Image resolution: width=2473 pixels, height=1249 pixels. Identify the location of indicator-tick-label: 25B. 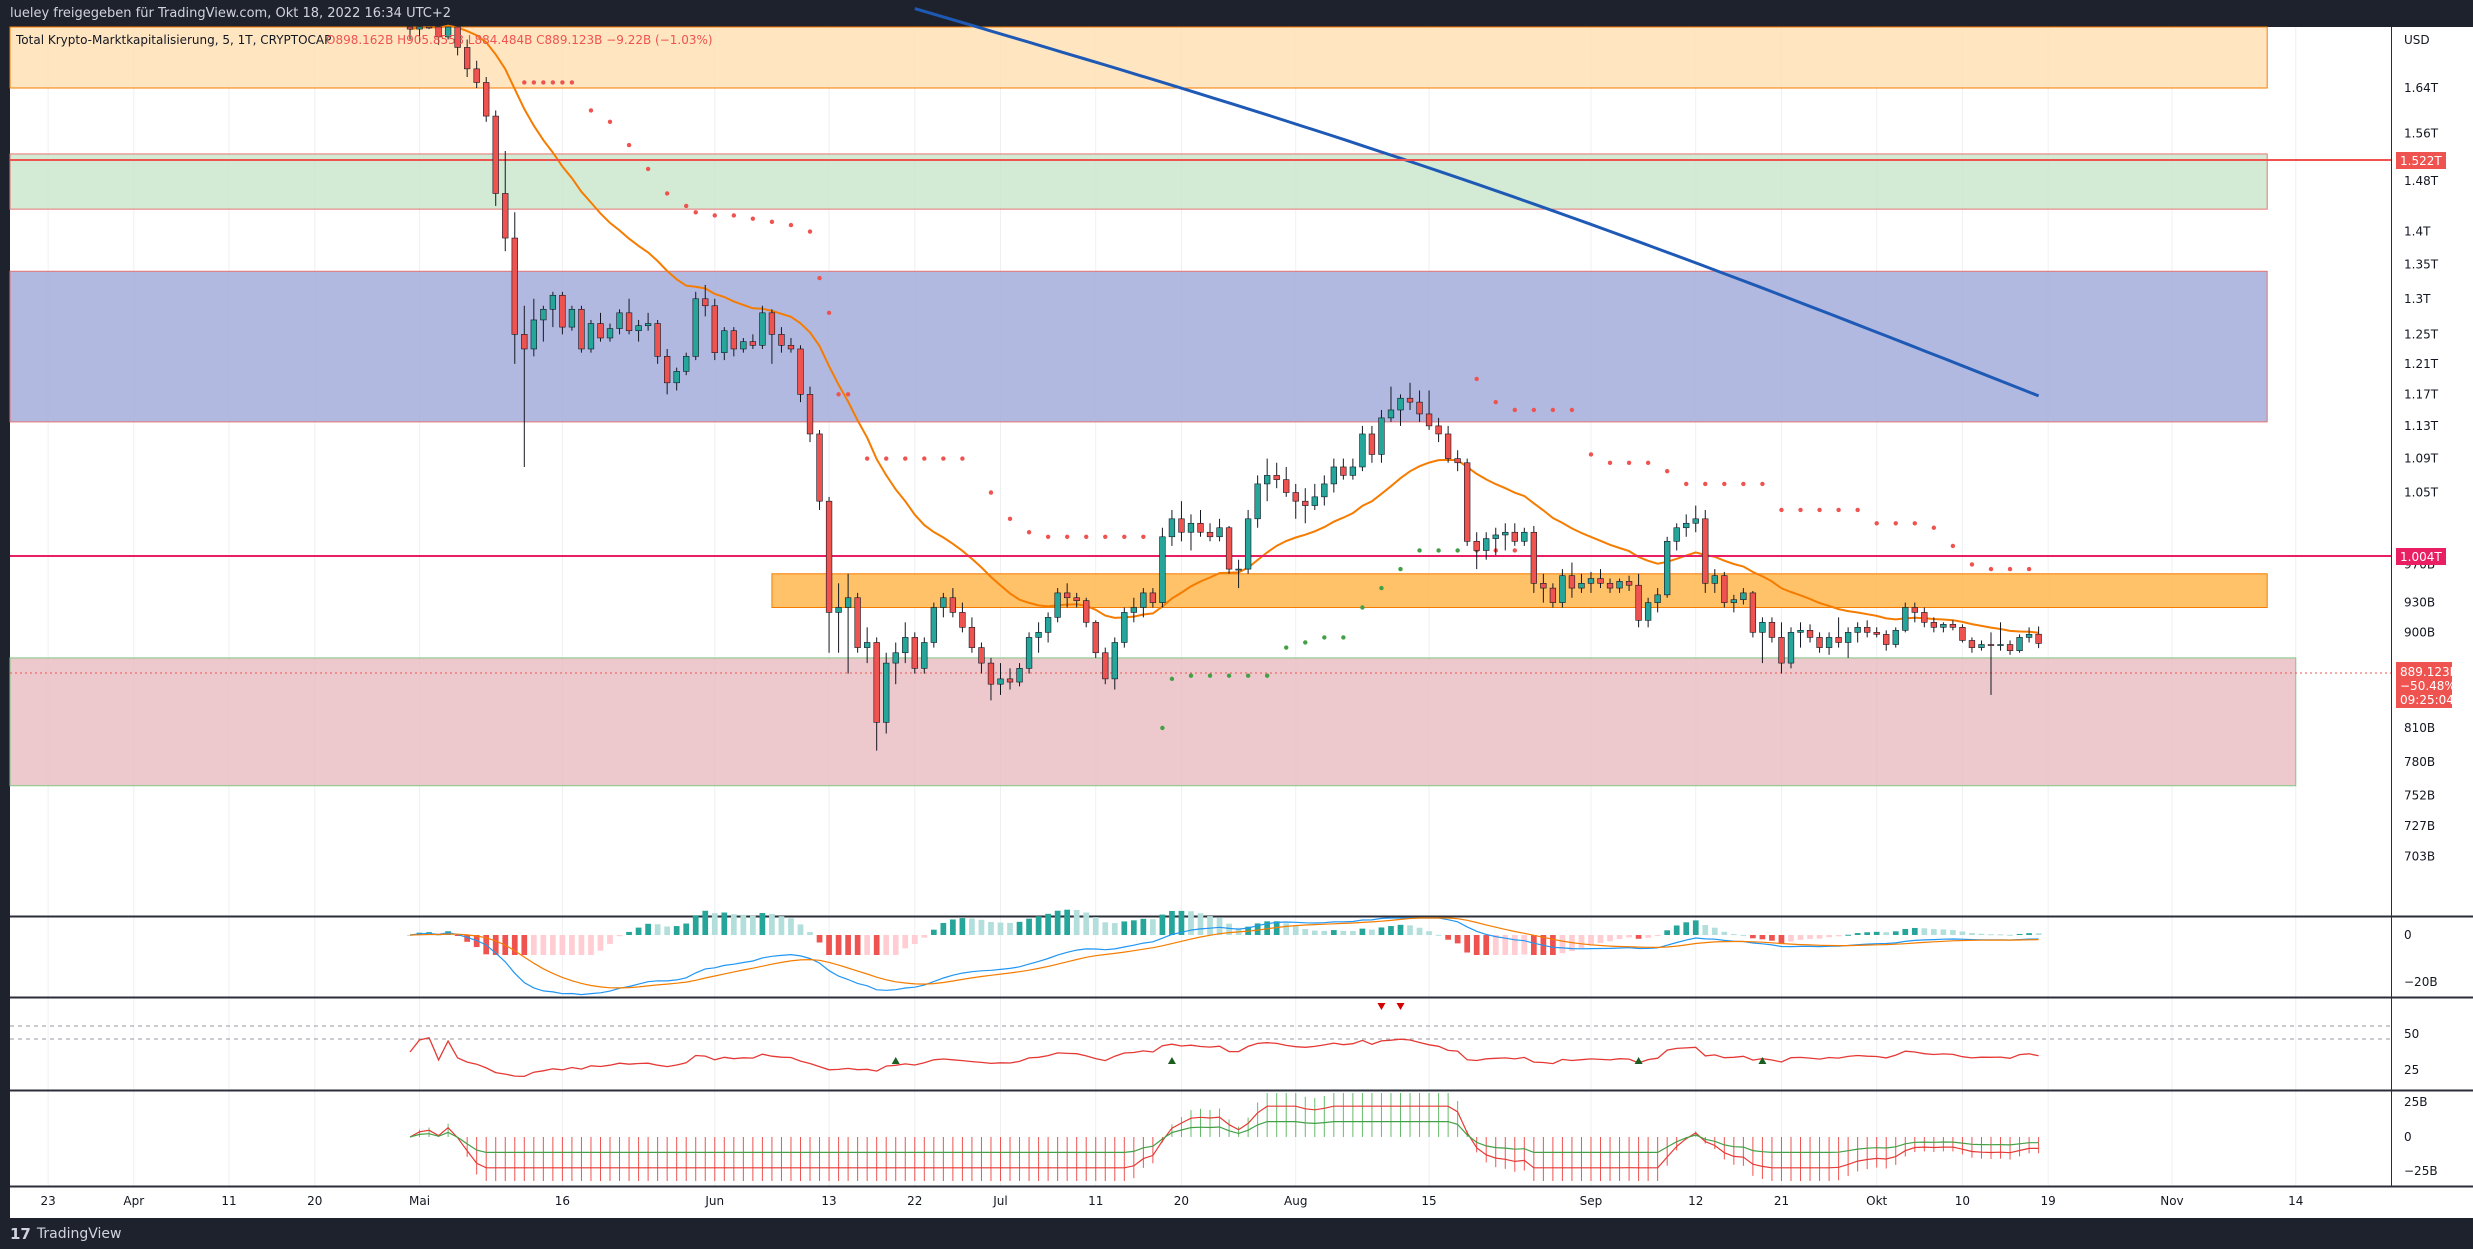
(2416, 1102).